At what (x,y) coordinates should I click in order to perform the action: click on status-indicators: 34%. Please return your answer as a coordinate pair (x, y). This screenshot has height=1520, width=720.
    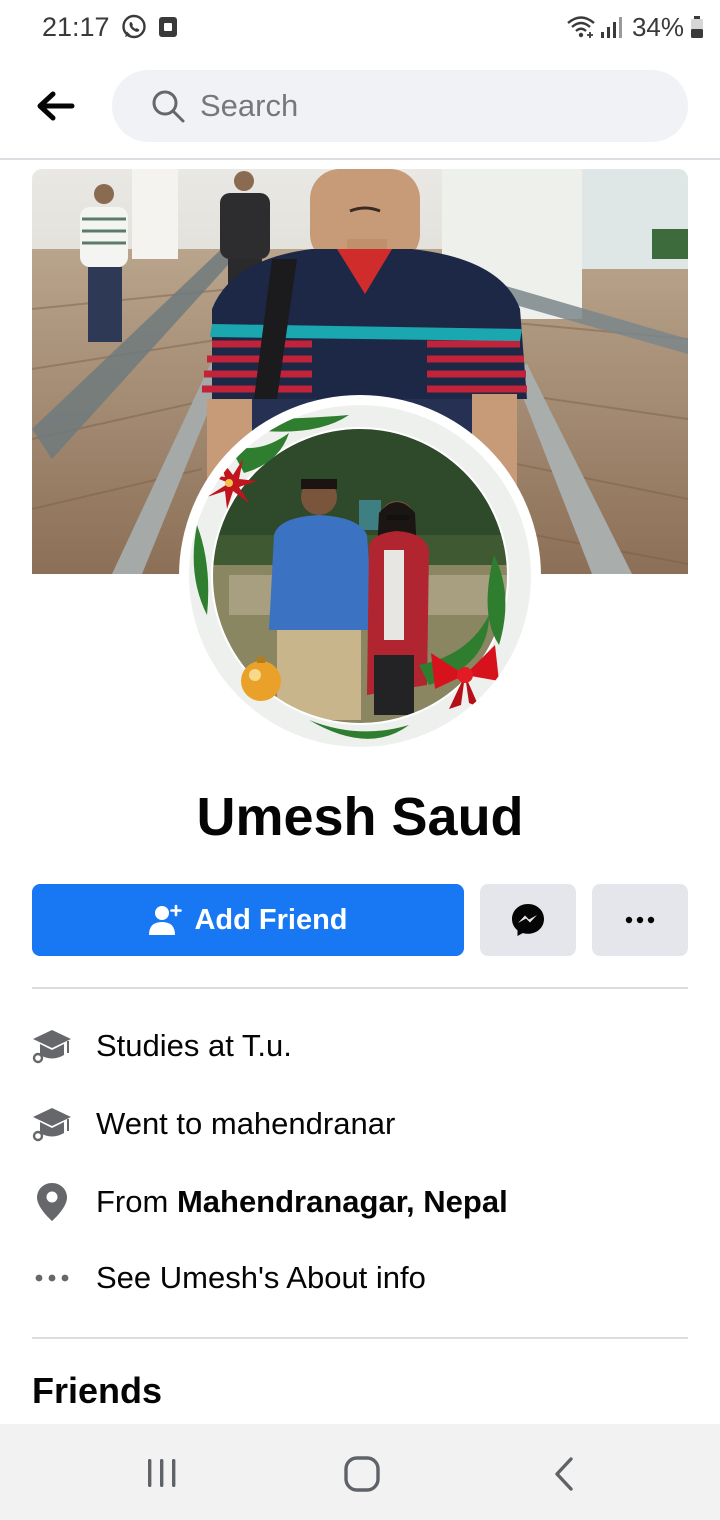
    Looking at the image, I should click on (635, 27).